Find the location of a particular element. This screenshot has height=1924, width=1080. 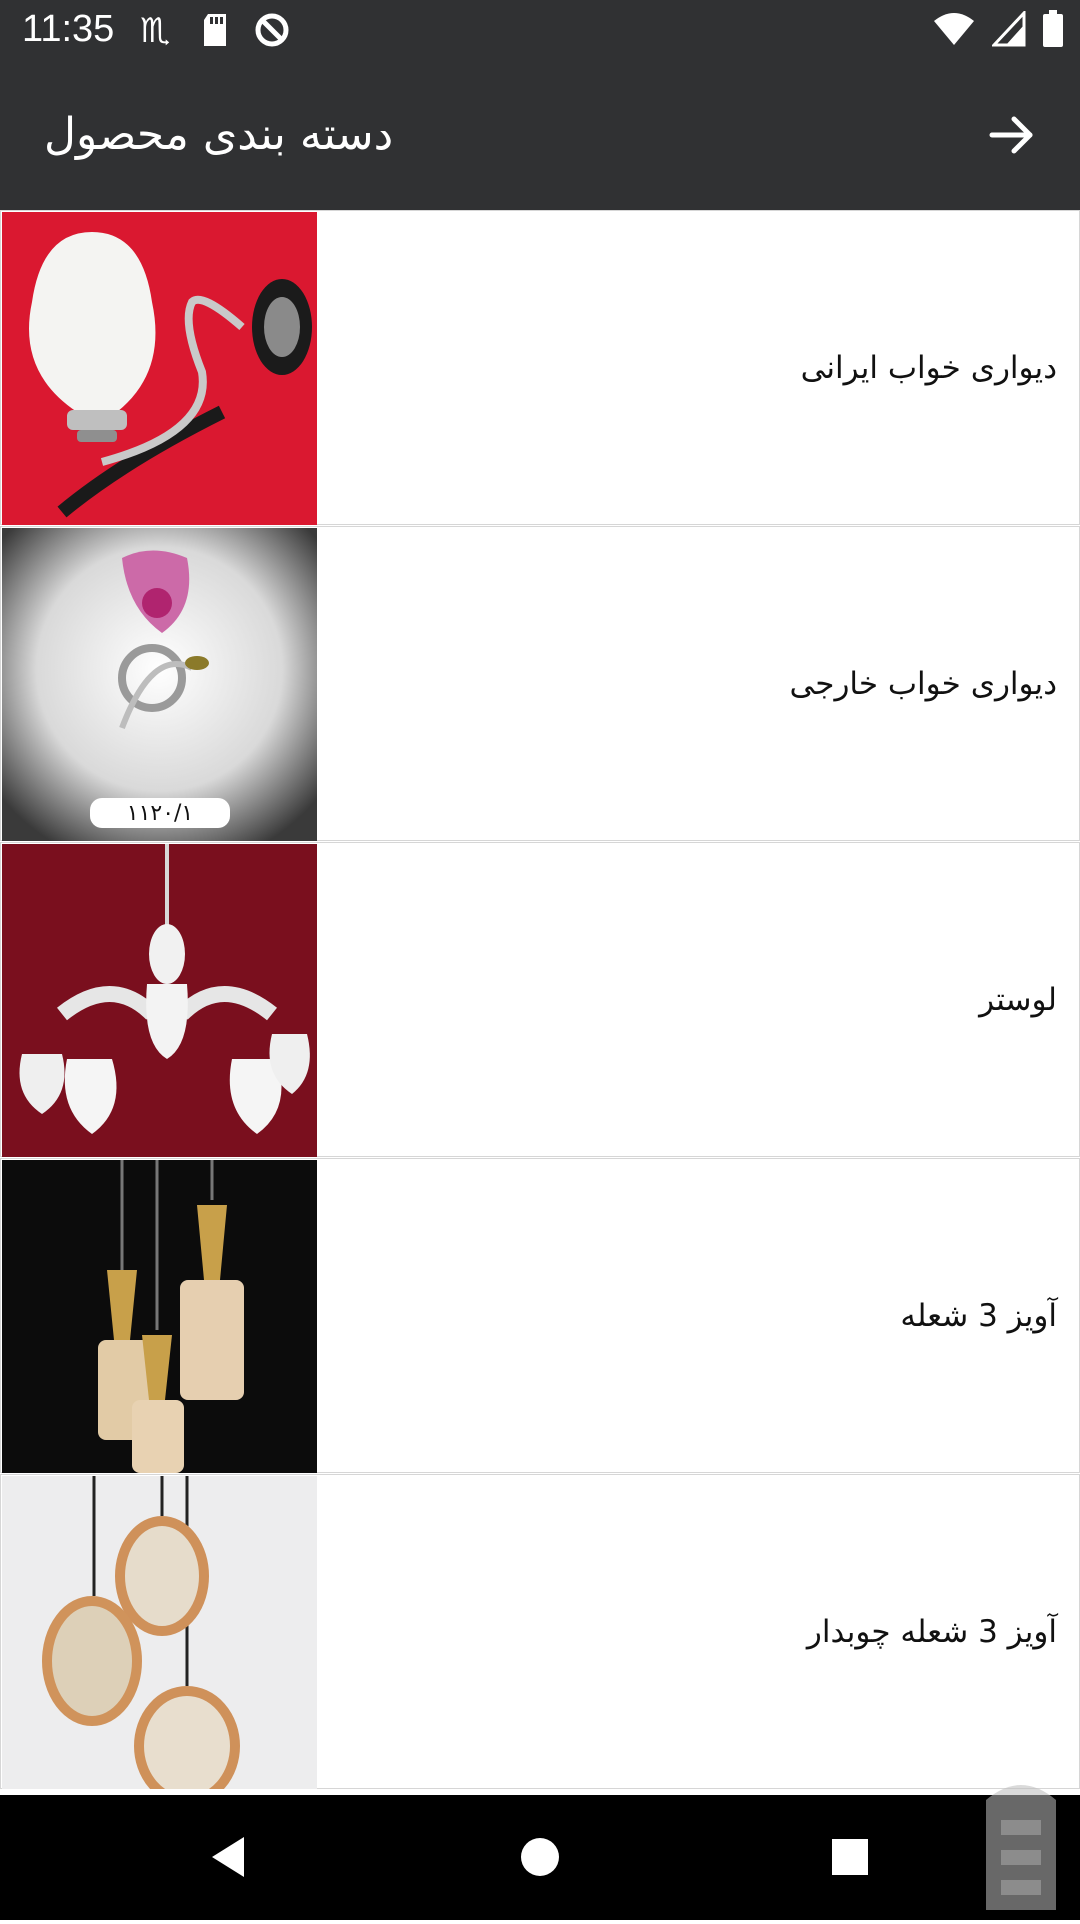

wall-lamp-image: ۱۱۲۰/۱ is located at coordinates (159, 684).